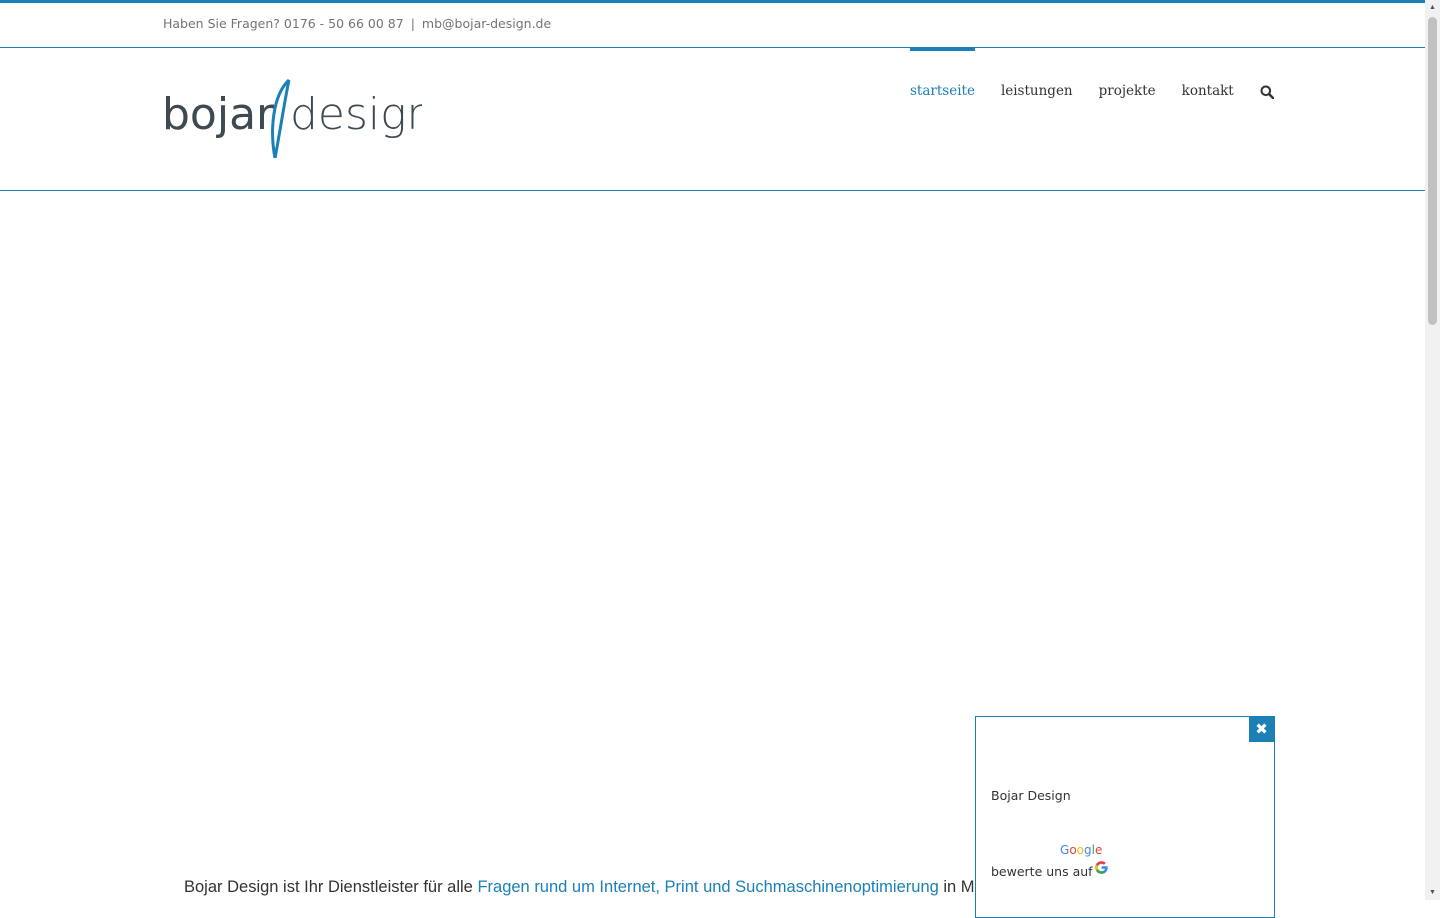 The width and height of the screenshot is (1440, 918). Describe the element at coordinates (956, 887) in the screenshot. I see `intro-suffix: in M` at that location.